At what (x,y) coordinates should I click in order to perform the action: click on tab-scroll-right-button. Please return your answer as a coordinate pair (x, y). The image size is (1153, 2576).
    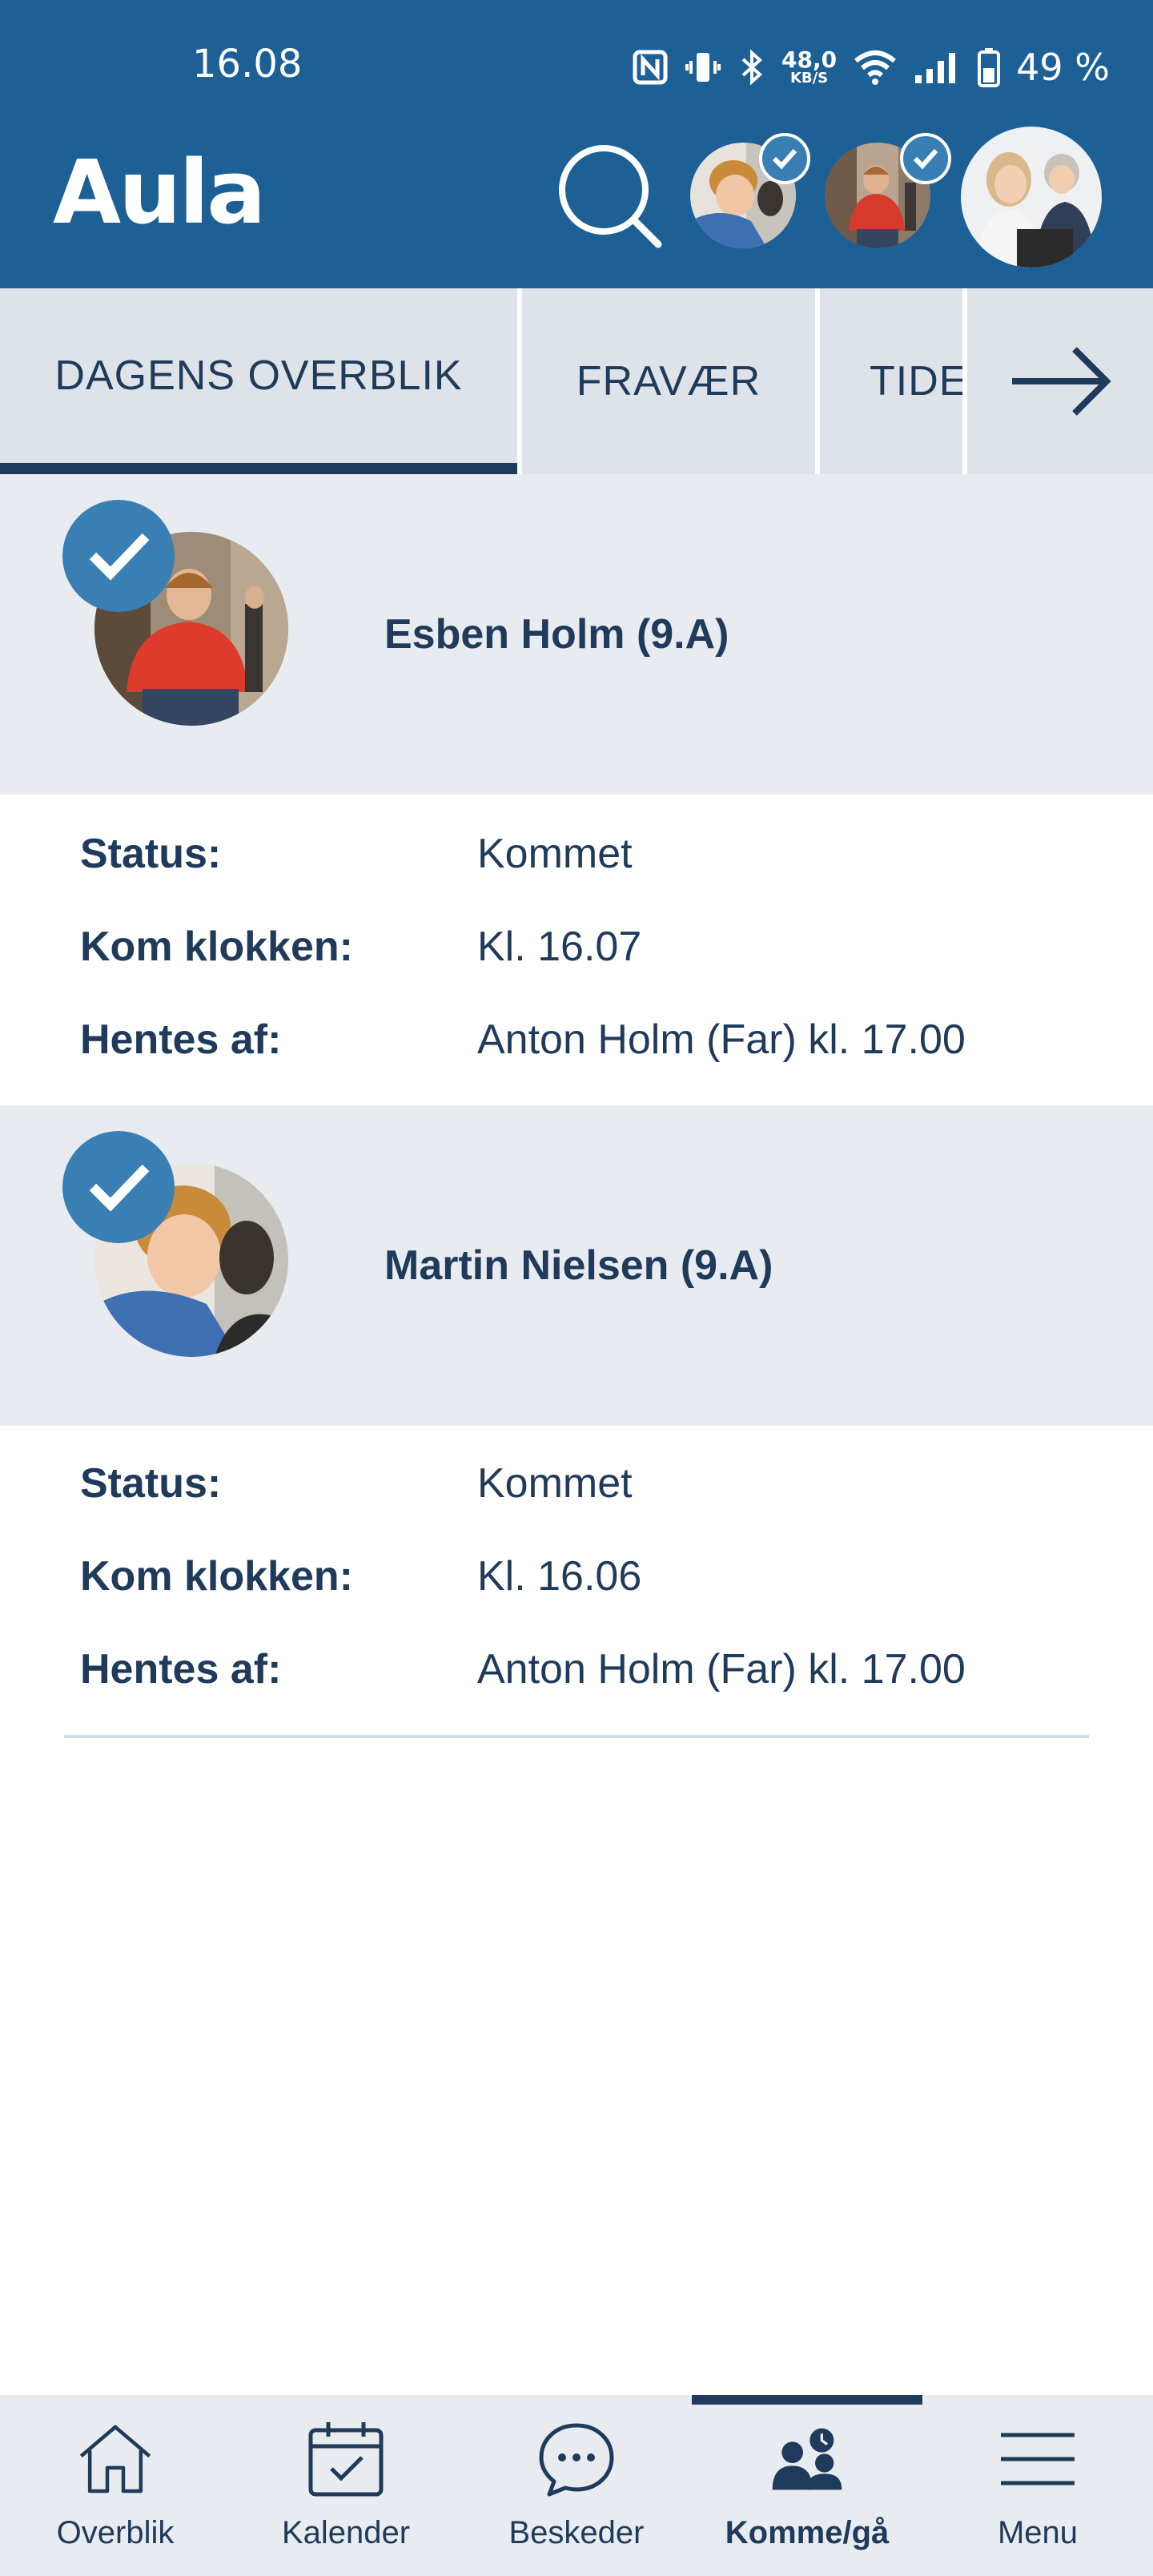
    Looking at the image, I should click on (1060, 381).